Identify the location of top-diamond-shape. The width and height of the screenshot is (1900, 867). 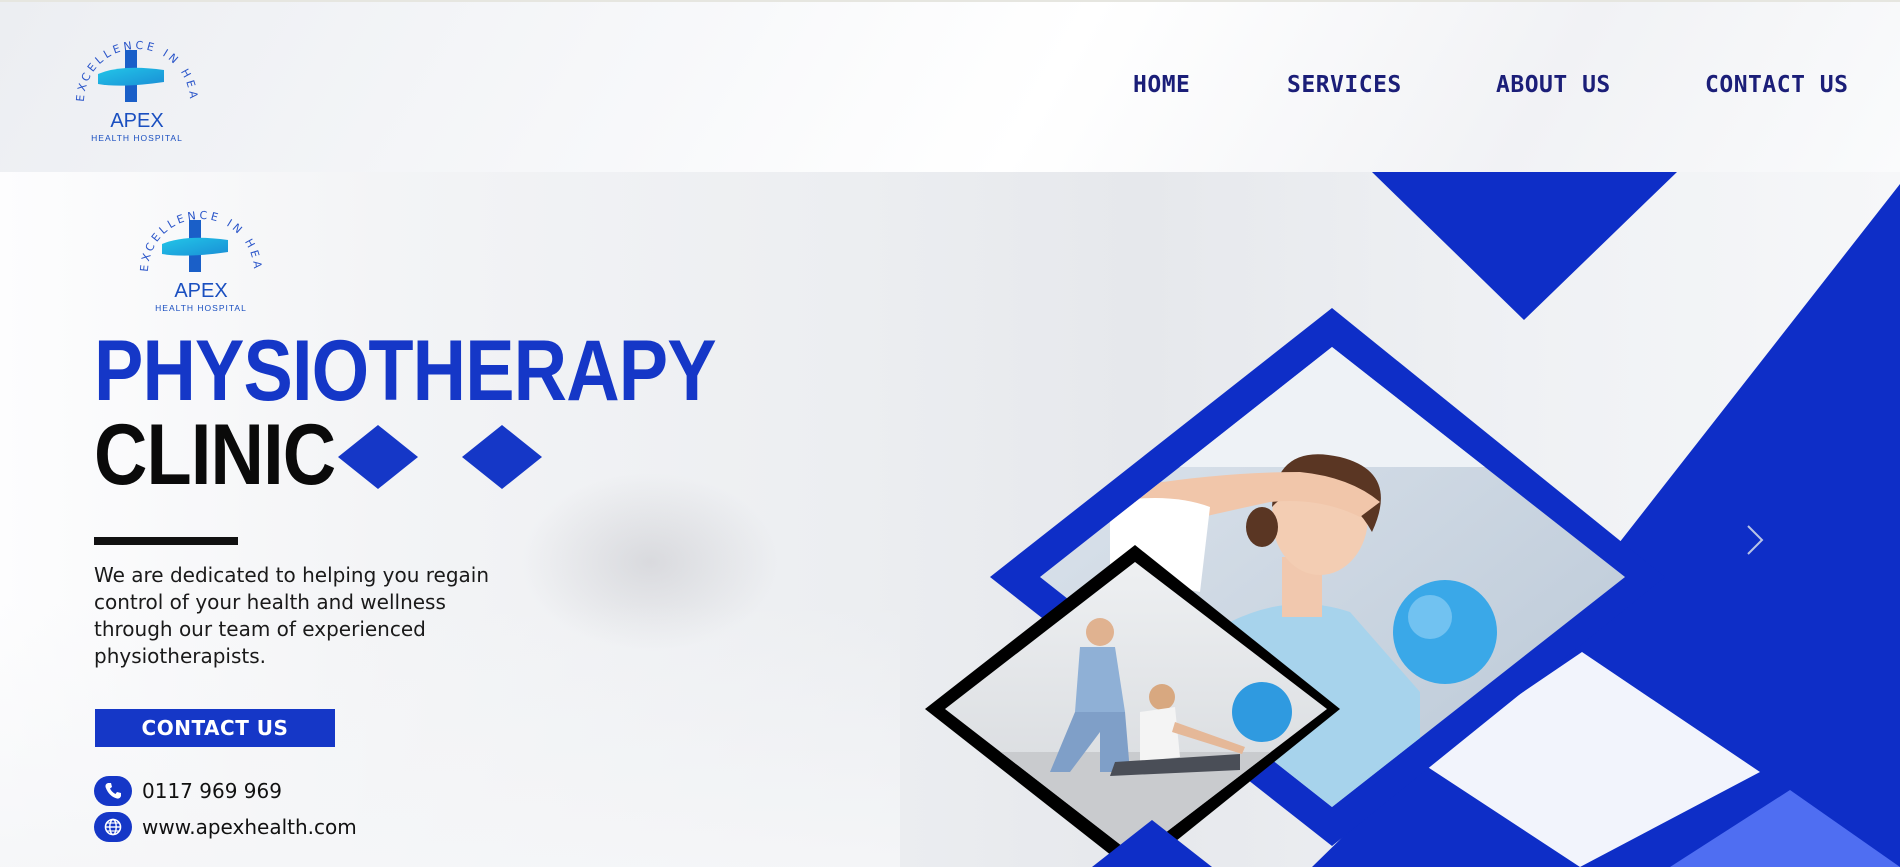
(1524, 246).